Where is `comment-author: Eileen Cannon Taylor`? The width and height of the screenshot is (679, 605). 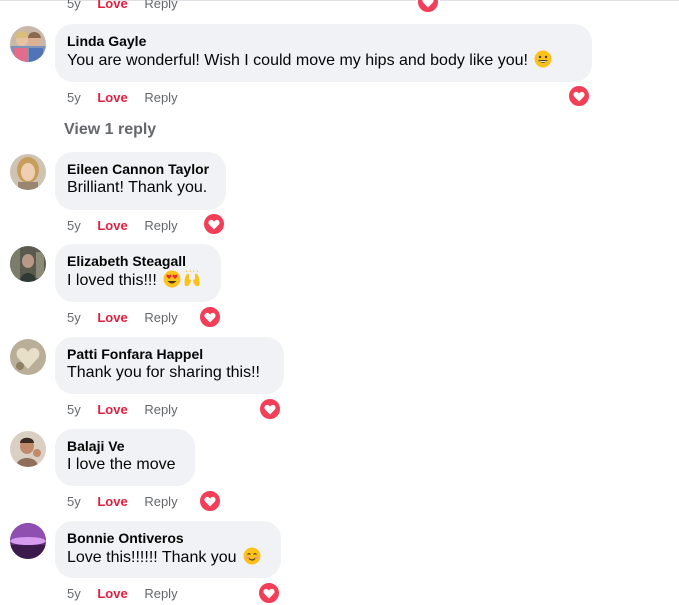
comment-author: Eileen Cannon Taylor is located at coordinates (140, 169).